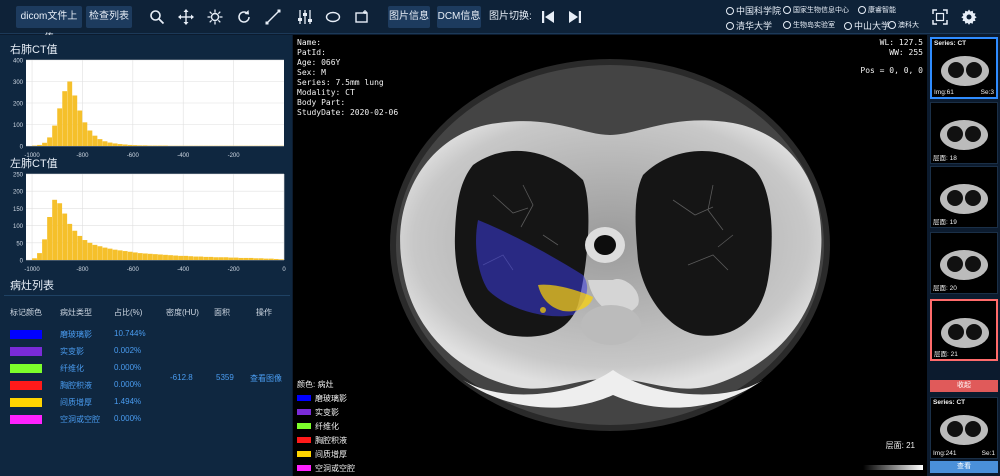 Image resolution: width=1000 pixels, height=476 pixels. What do you see at coordinates (333, 17) in the screenshot?
I see `ellipse-icon` at bounding box center [333, 17].